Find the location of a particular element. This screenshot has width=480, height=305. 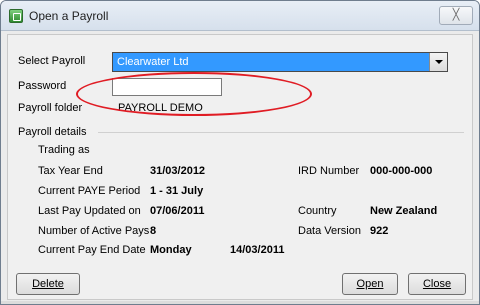

title-bar: Open a Payroll ╳ is located at coordinates (240, 16).